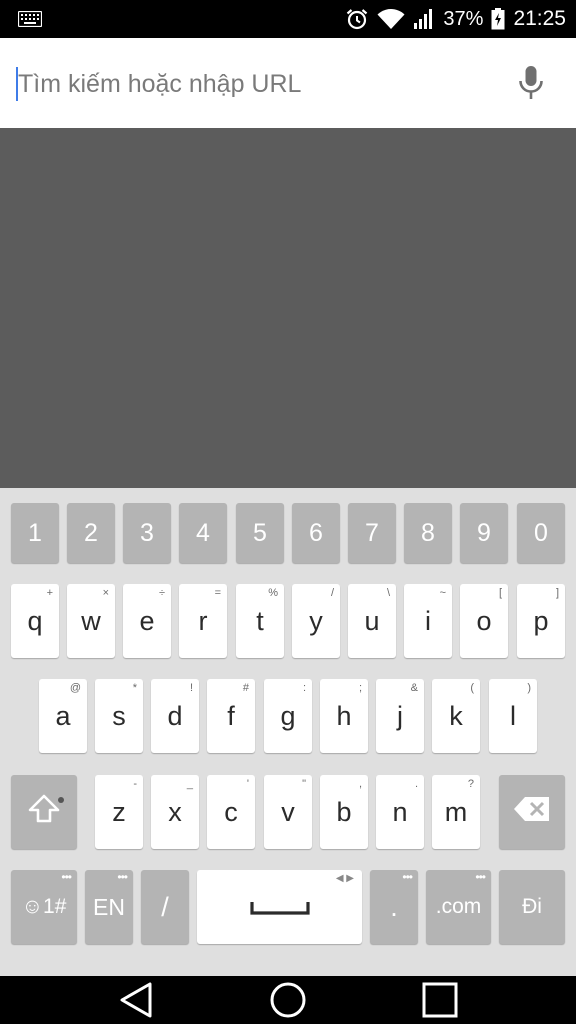 This screenshot has height=1024, width=576. I want to click on key-l: ) l, so click(513, 716).